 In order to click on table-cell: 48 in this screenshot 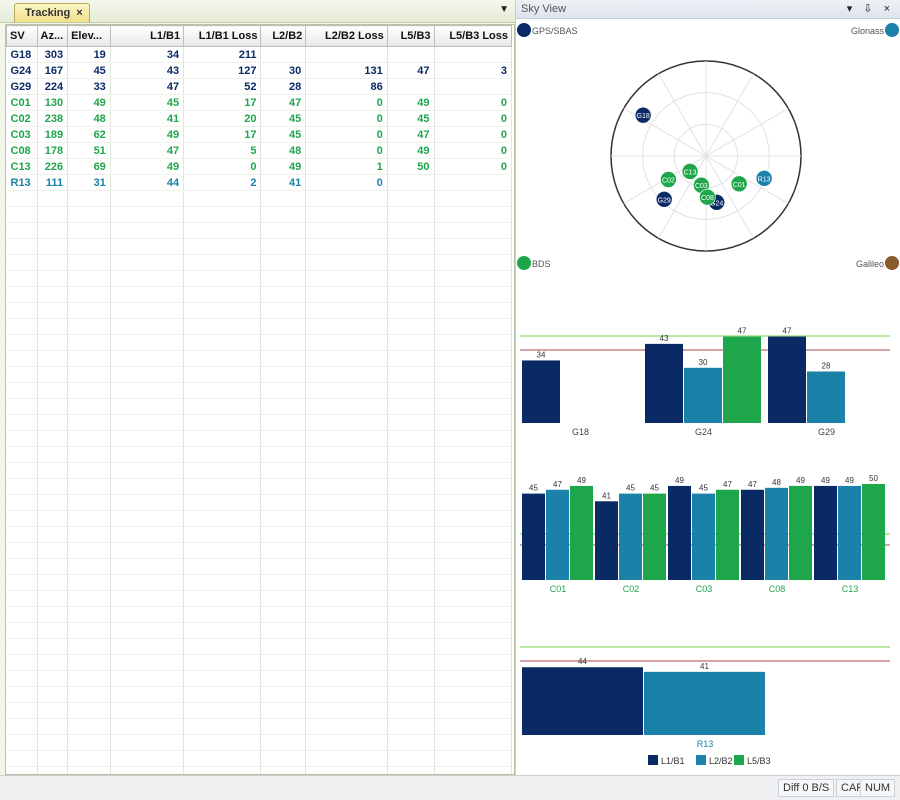, I will do `click(283, 150)`.